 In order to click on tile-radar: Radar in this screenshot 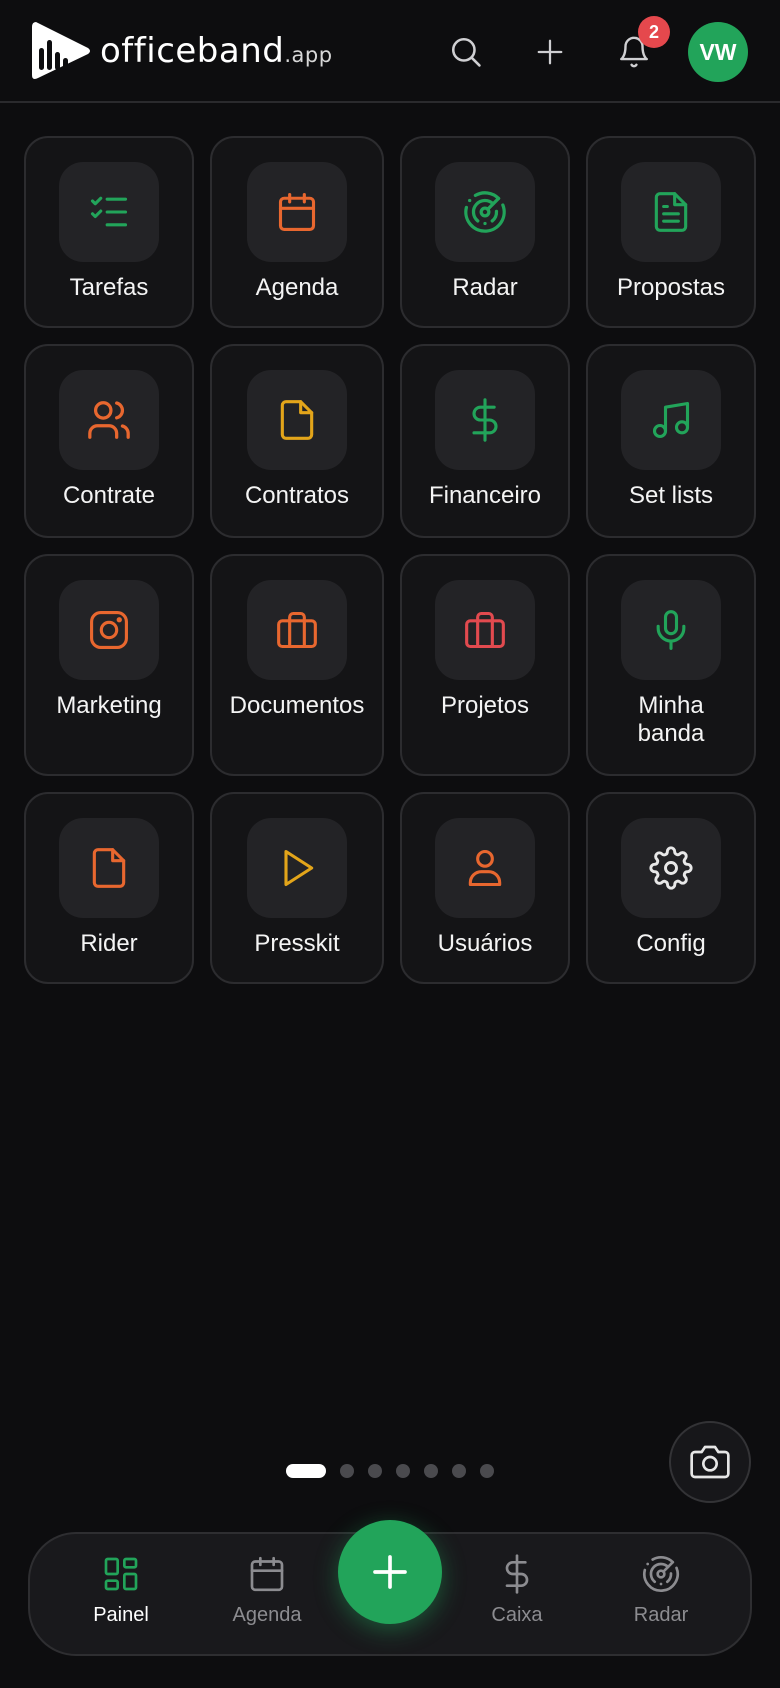, I will do `click(485, 232)`.